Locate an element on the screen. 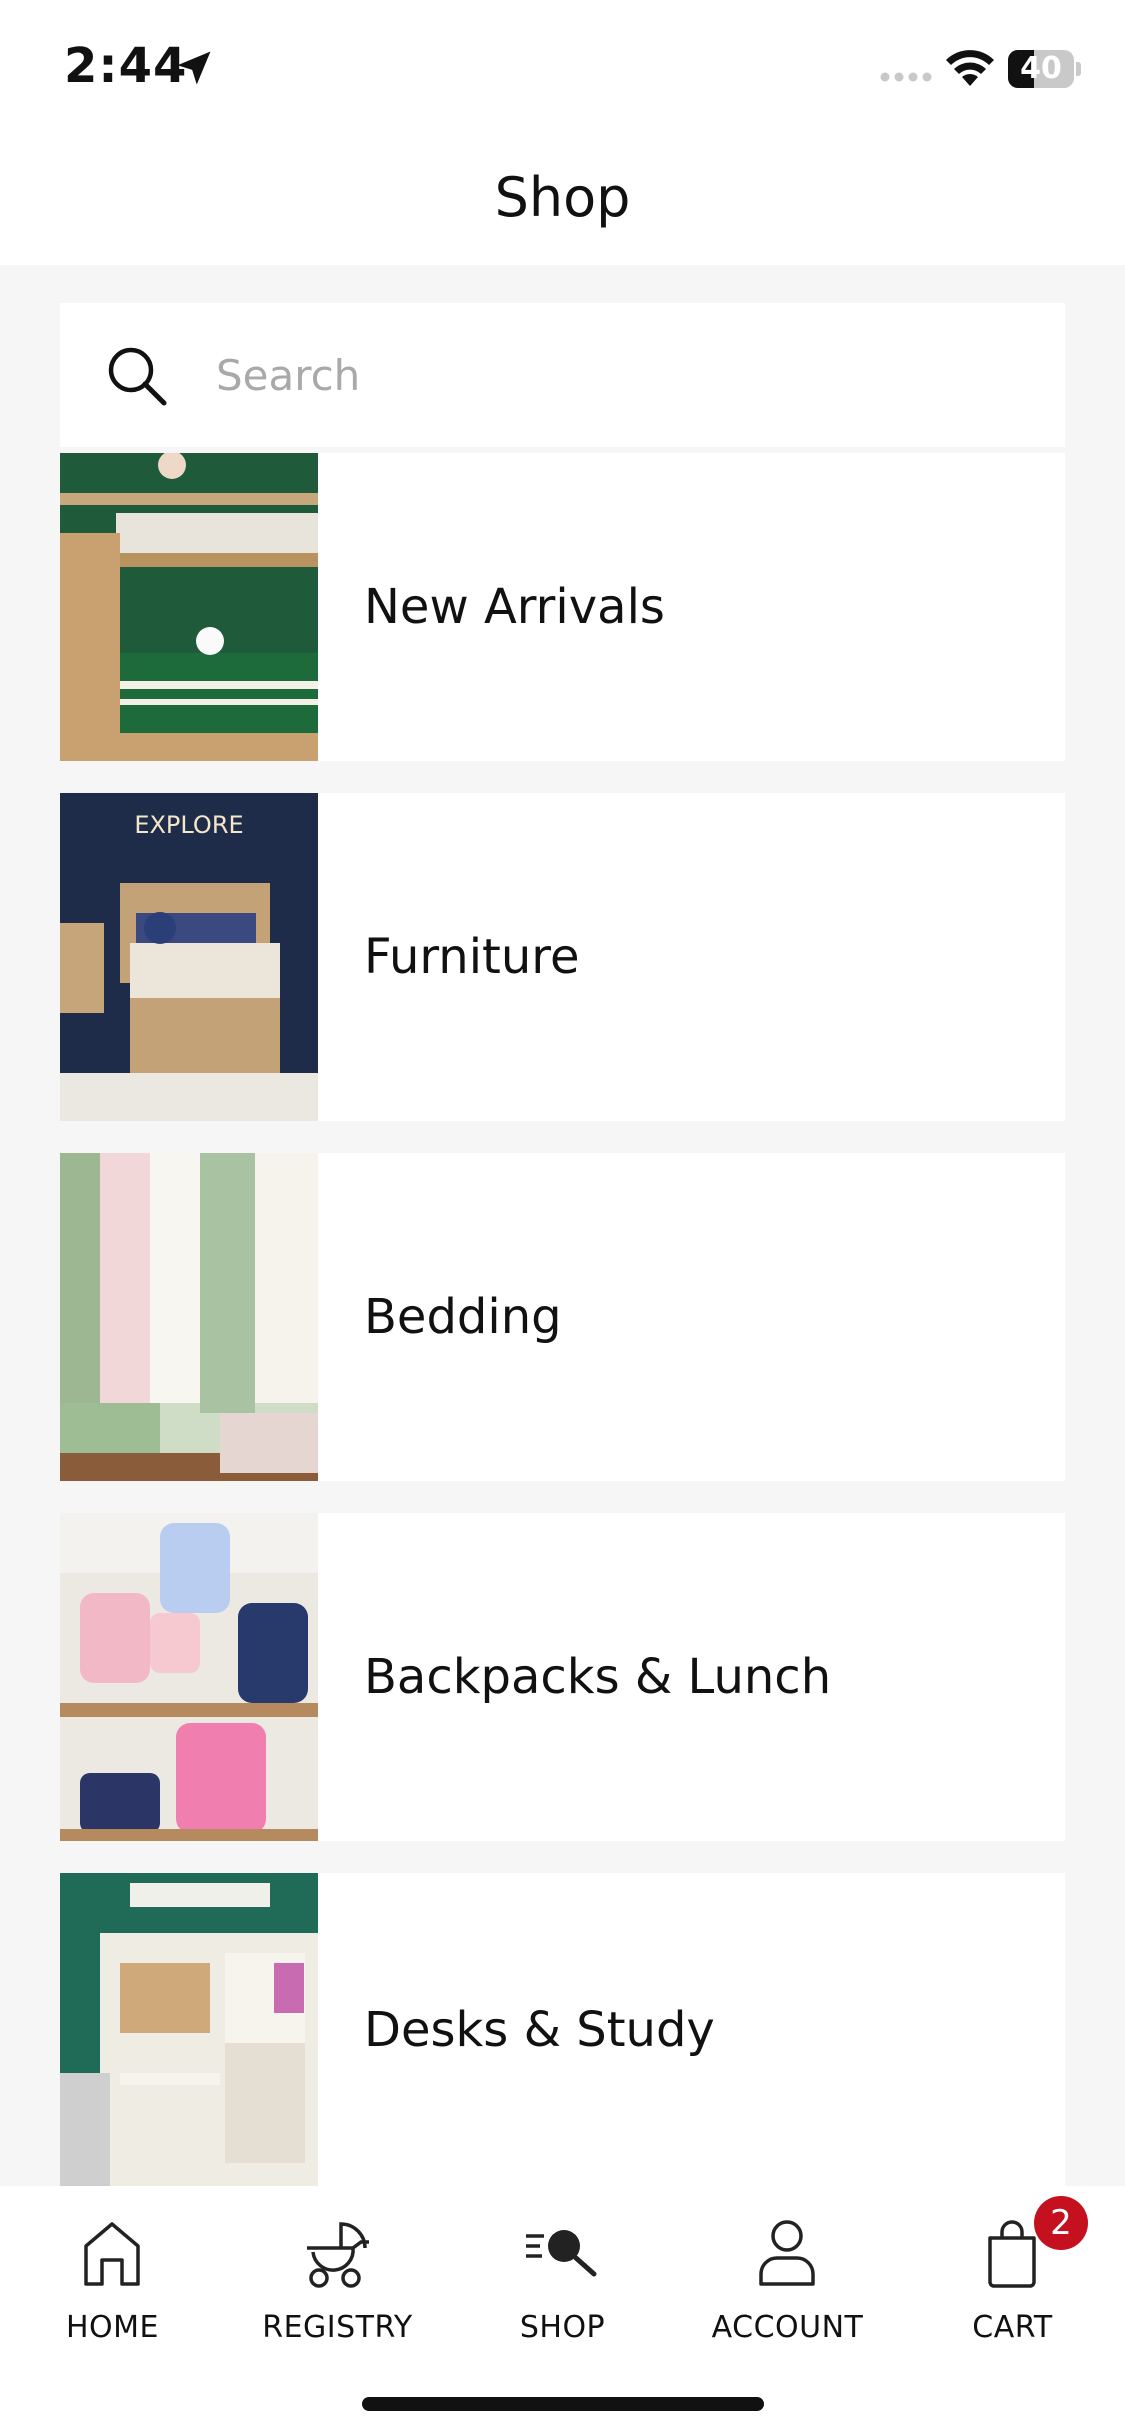  tab-shop: SHOP is located at coordinates (562, 2281).